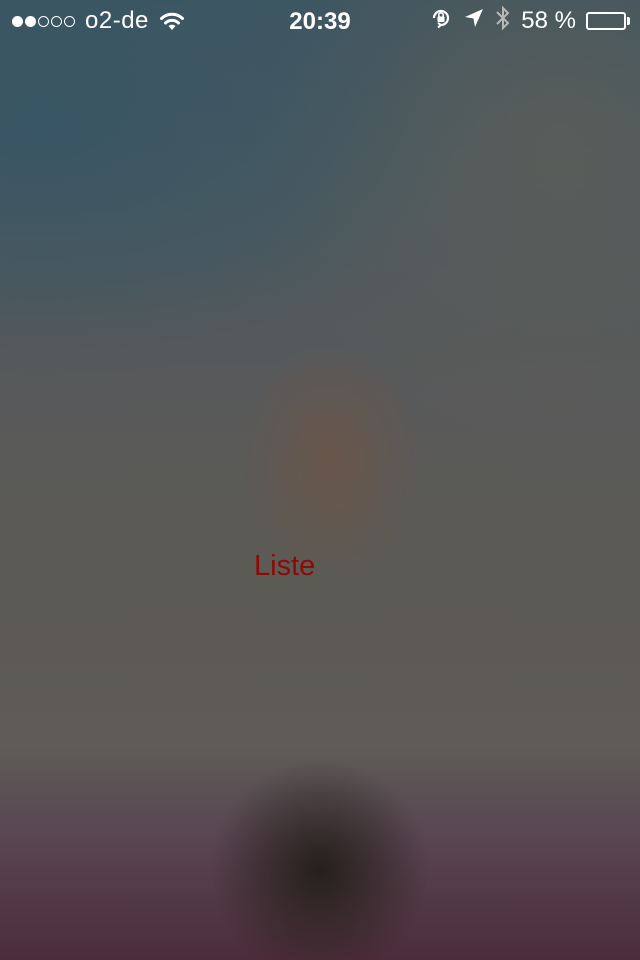 The image size is (640, 960). Describe the element at coordinates (441, 21) in the screenshot. I see `rotation-lock-icon` at that location.